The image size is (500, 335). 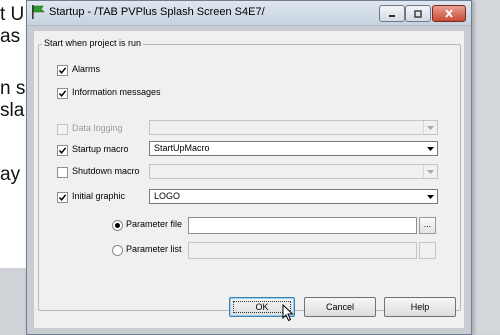 What do you see at coordinates (293, 171) in the screenshot?
I see `shutdown-macro-combo` at bounding box center [293, 171].